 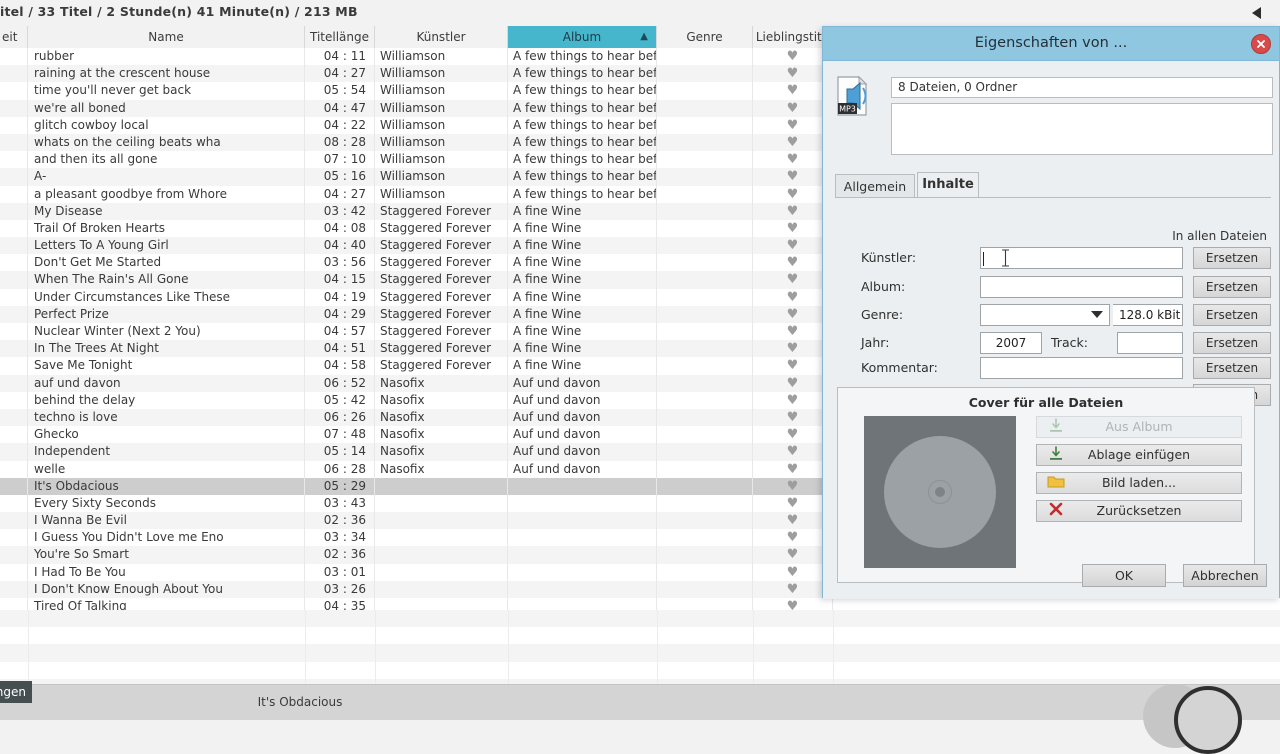 What do you see at coordinates (1056, 604) in the screenshot?
I see `cell-filler` at bounding box center [1056, 604].